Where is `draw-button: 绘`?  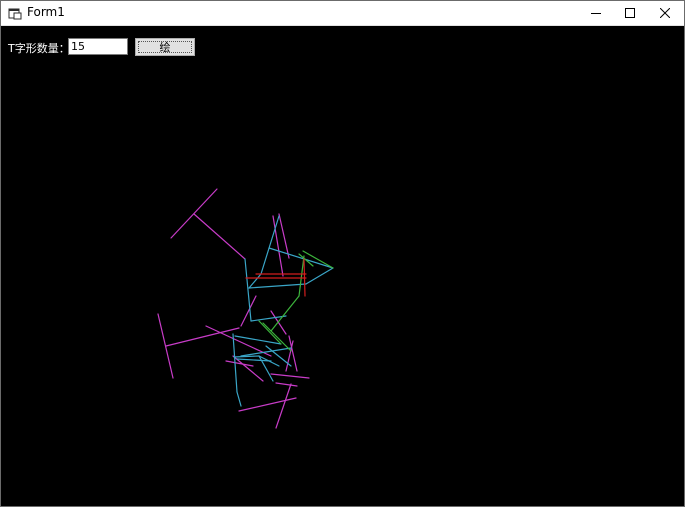 draw-button: 绘 is located at coordinates (165, 47).